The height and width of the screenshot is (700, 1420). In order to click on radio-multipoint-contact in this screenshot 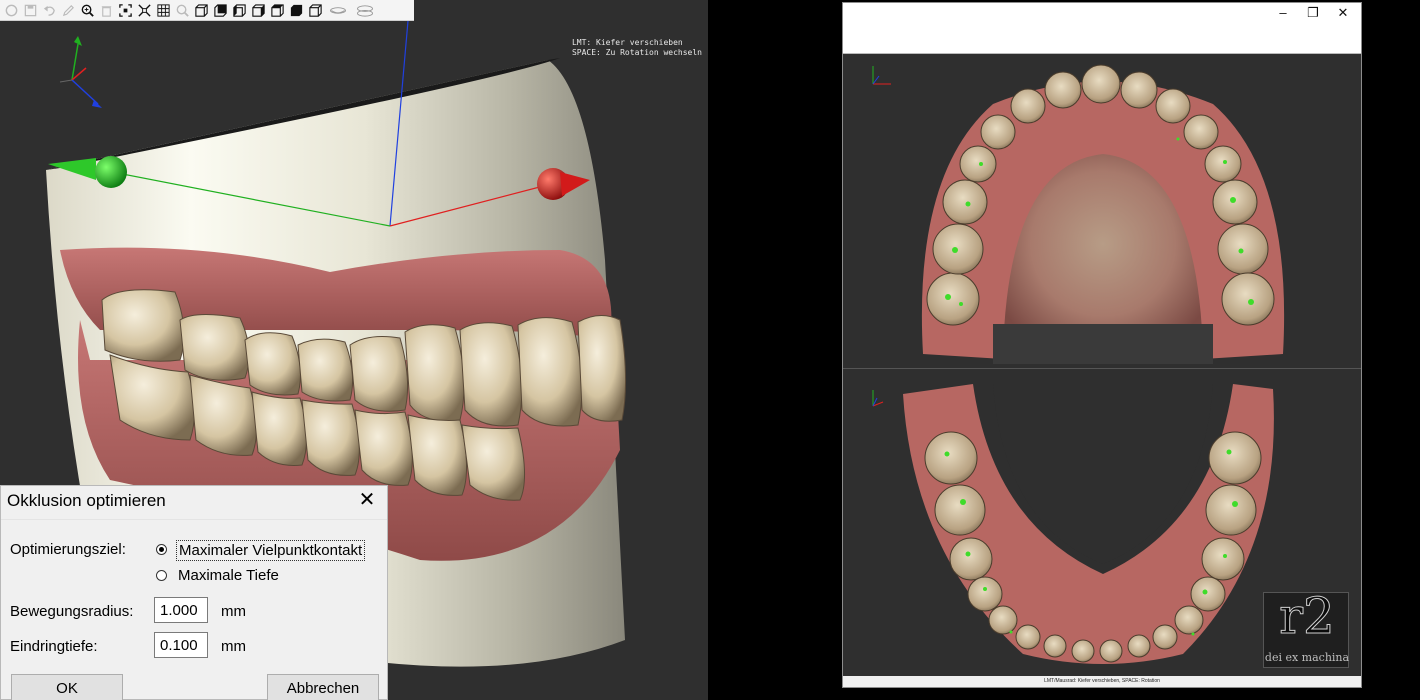, I will do `click(161, 549)`.